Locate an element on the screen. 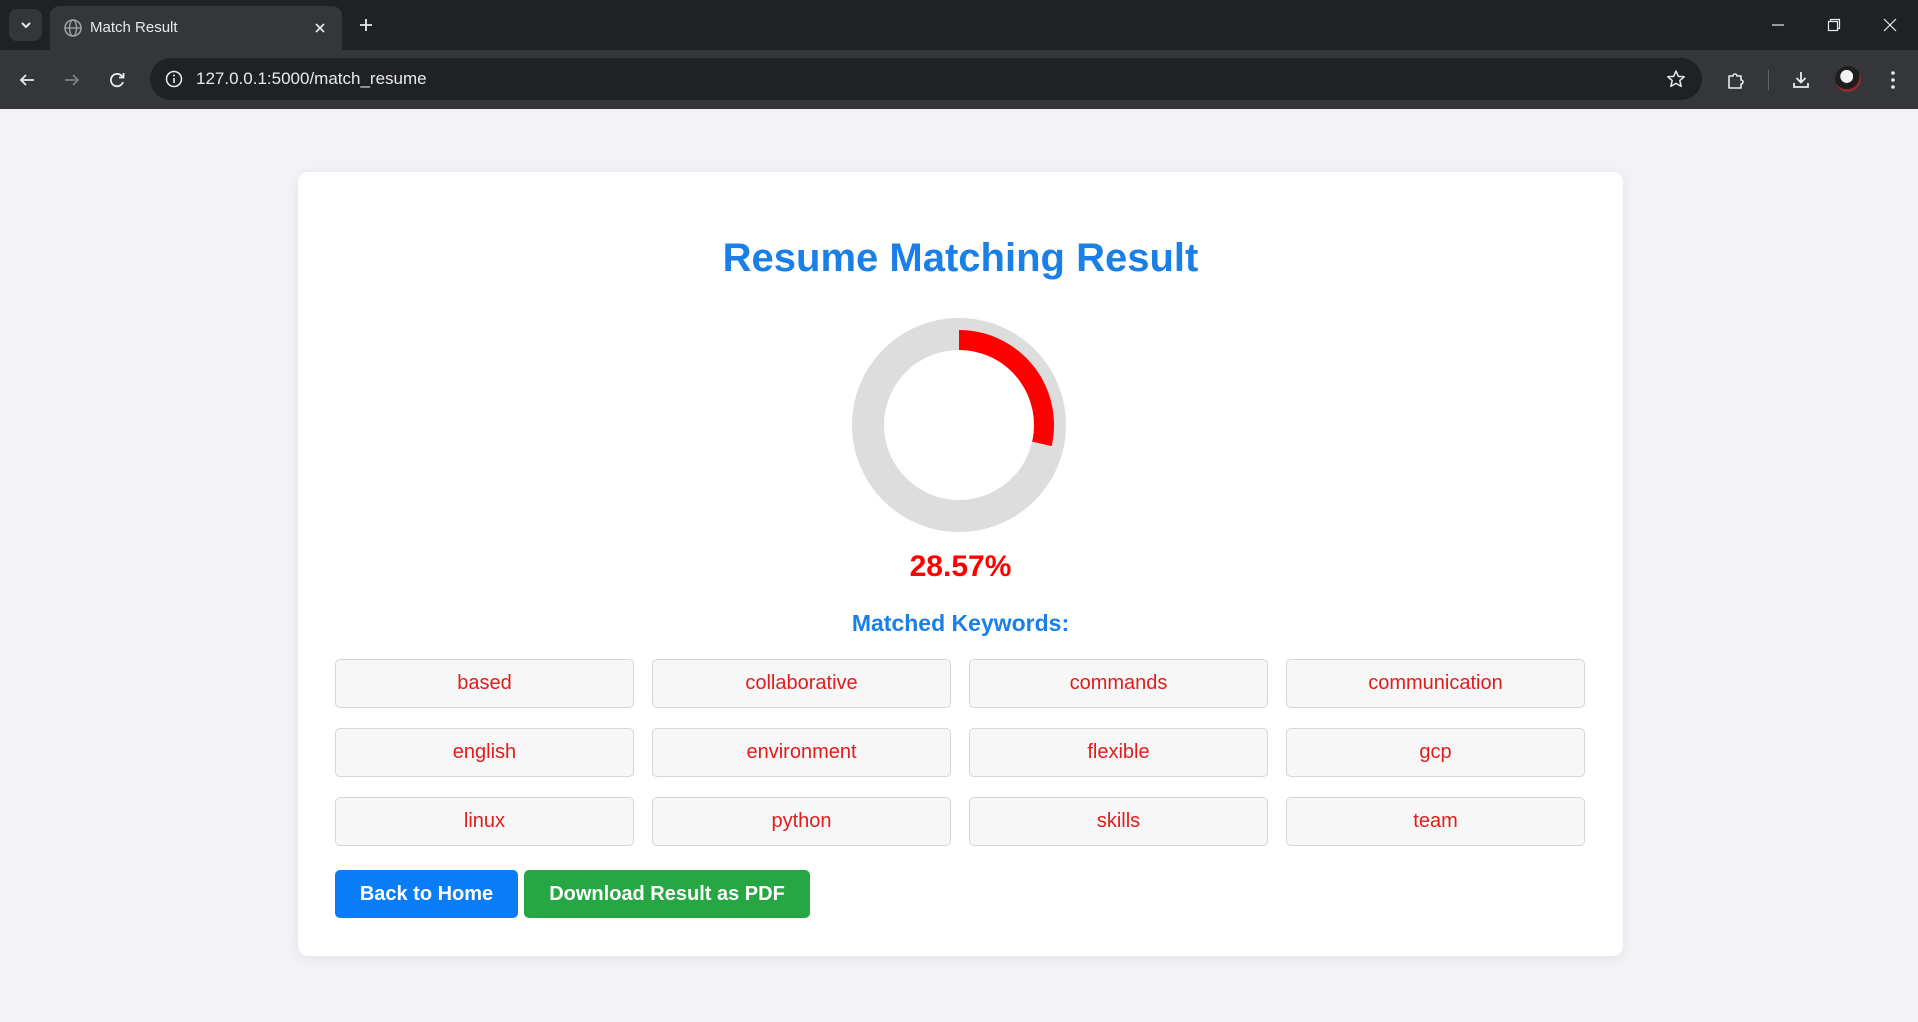  restore-button is located at coordinates (1834, 25).